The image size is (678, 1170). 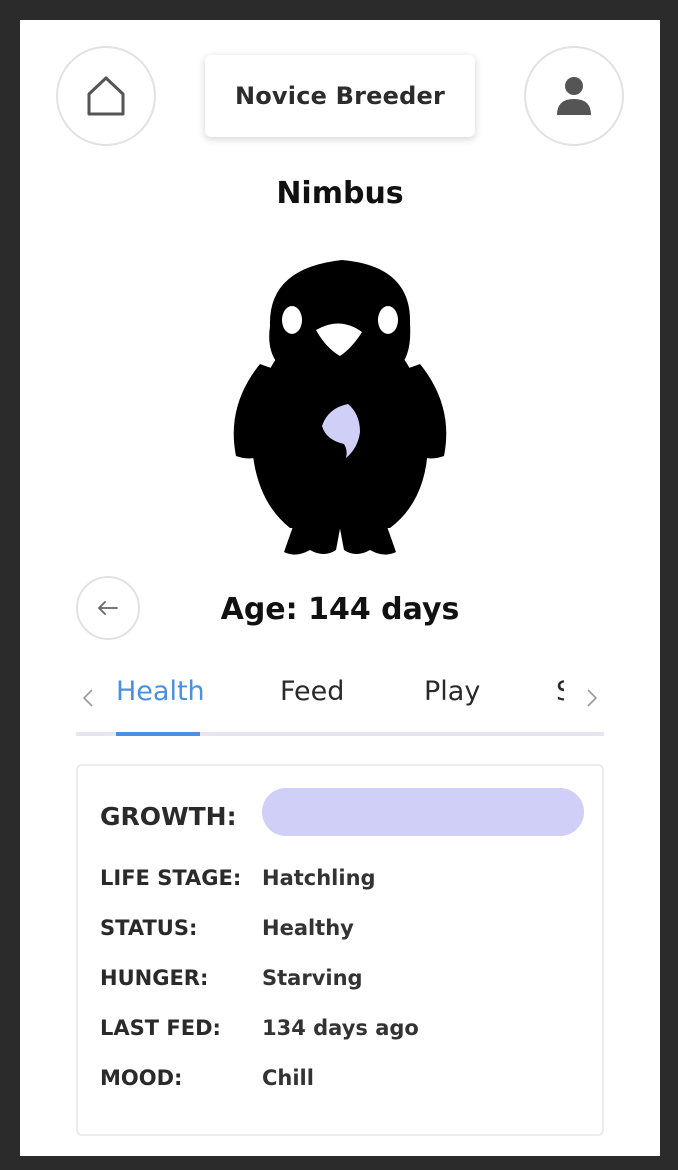 I want to click on chevron-right-icon, so click(x=592, y=698).